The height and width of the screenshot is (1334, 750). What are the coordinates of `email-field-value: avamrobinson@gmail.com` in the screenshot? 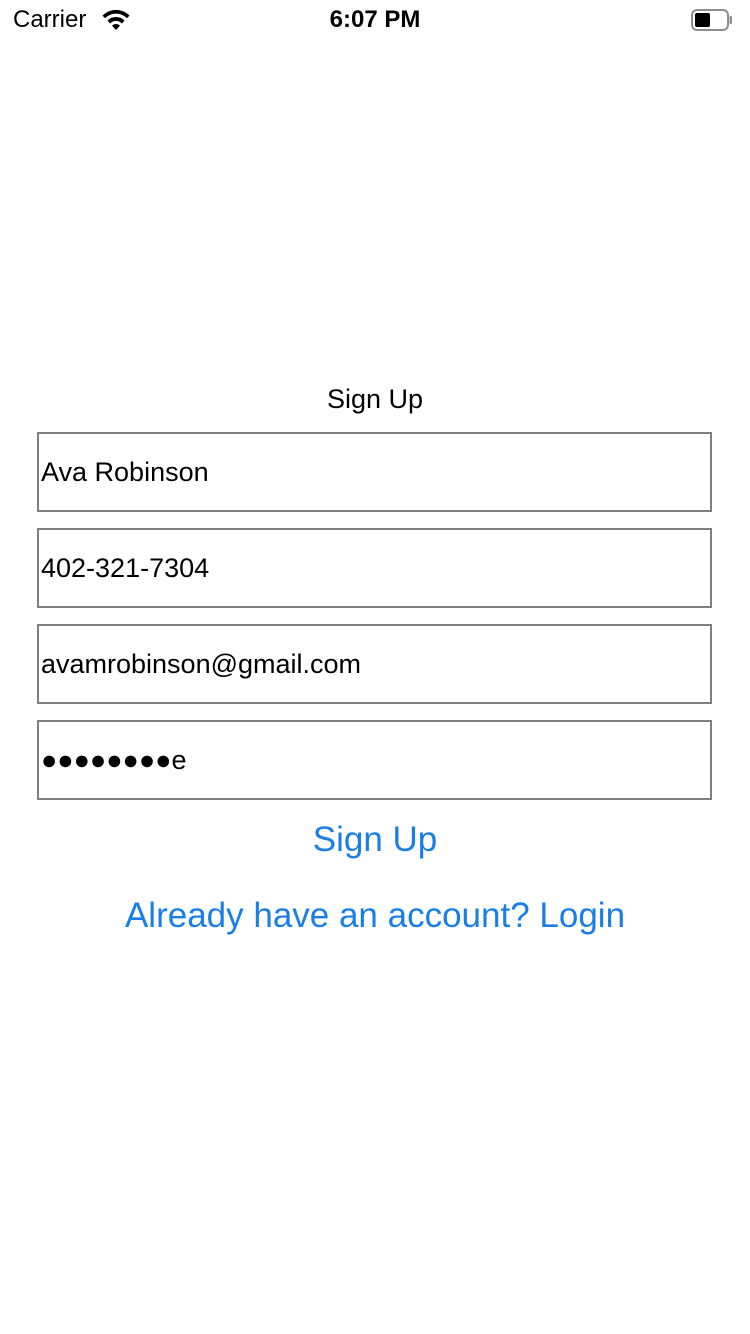 It's located at (201, 664).